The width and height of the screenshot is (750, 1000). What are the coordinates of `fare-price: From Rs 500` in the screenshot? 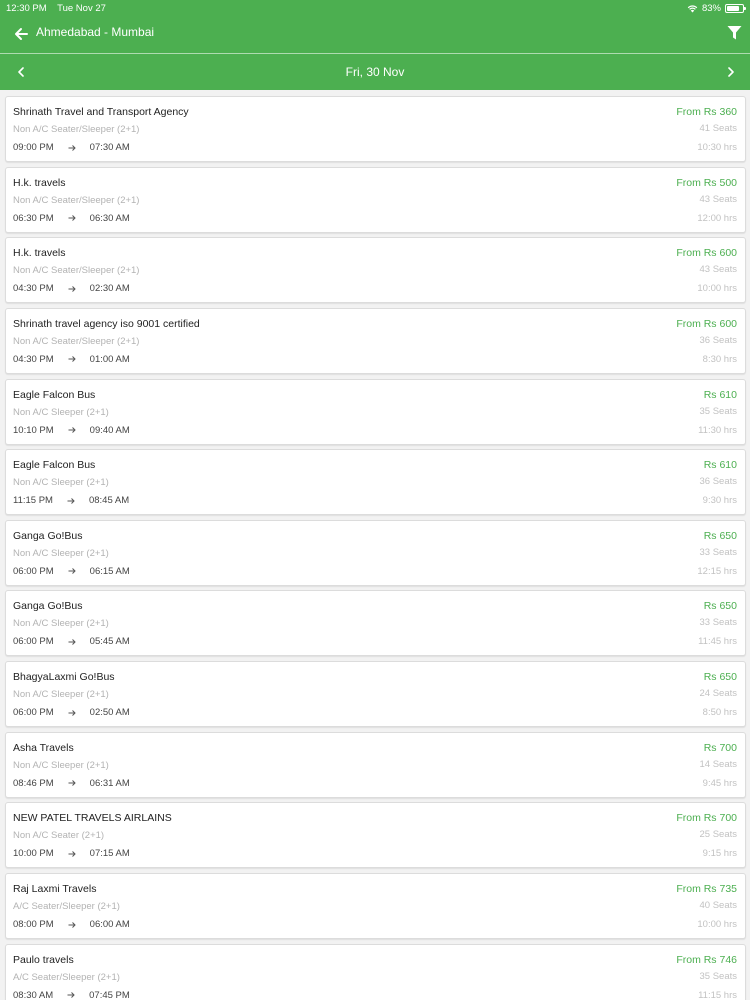 It's located at (706, 182).